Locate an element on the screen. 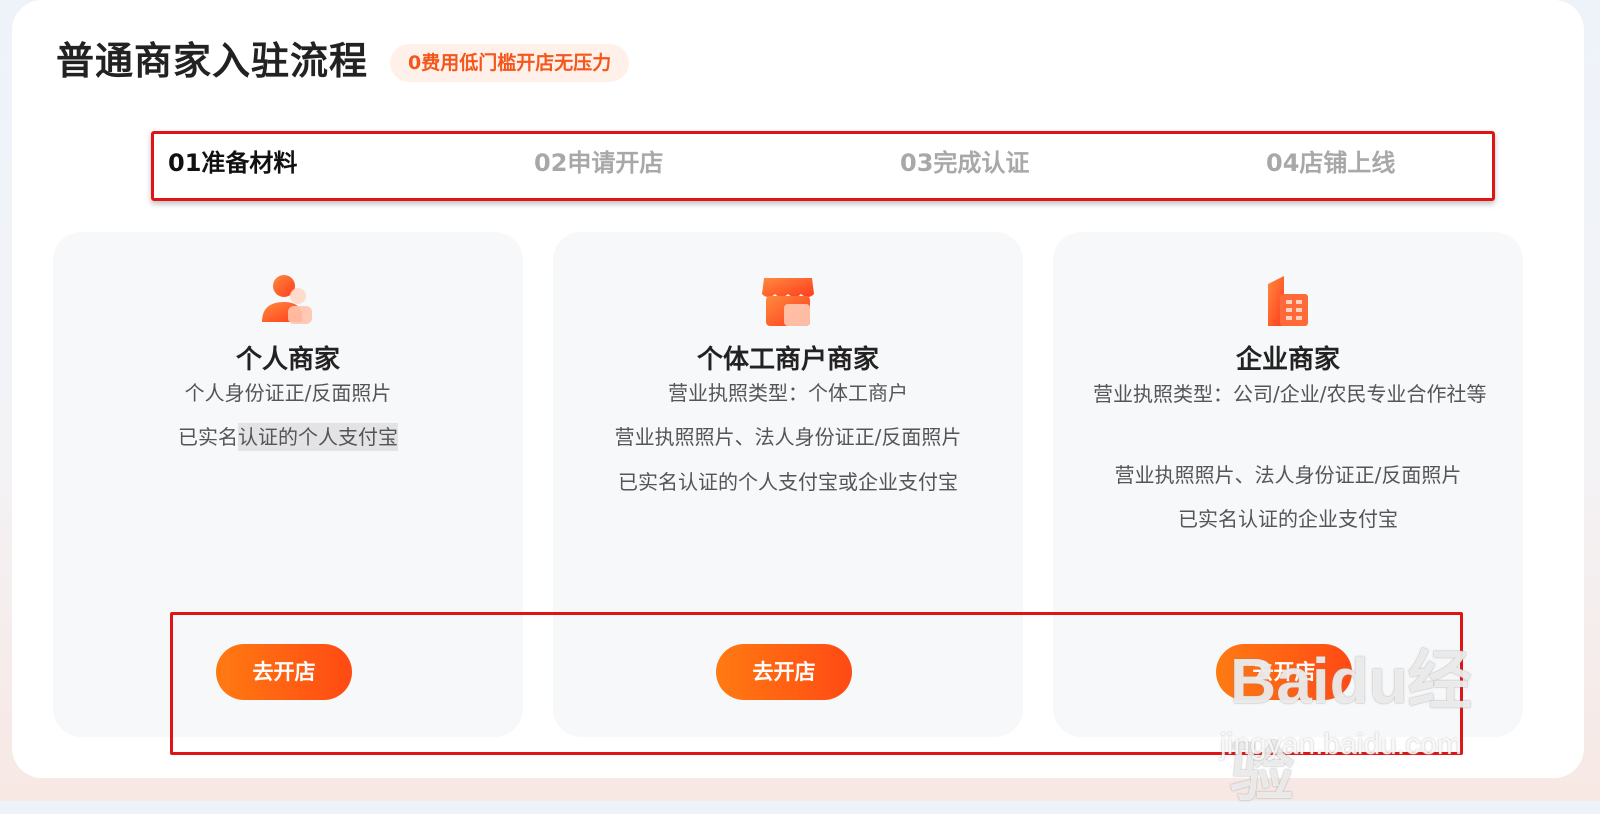 This screenshot has width=1600, height=814. requirement-text: 个人身份证正/反面照片 is located at coordinates (288, 393).